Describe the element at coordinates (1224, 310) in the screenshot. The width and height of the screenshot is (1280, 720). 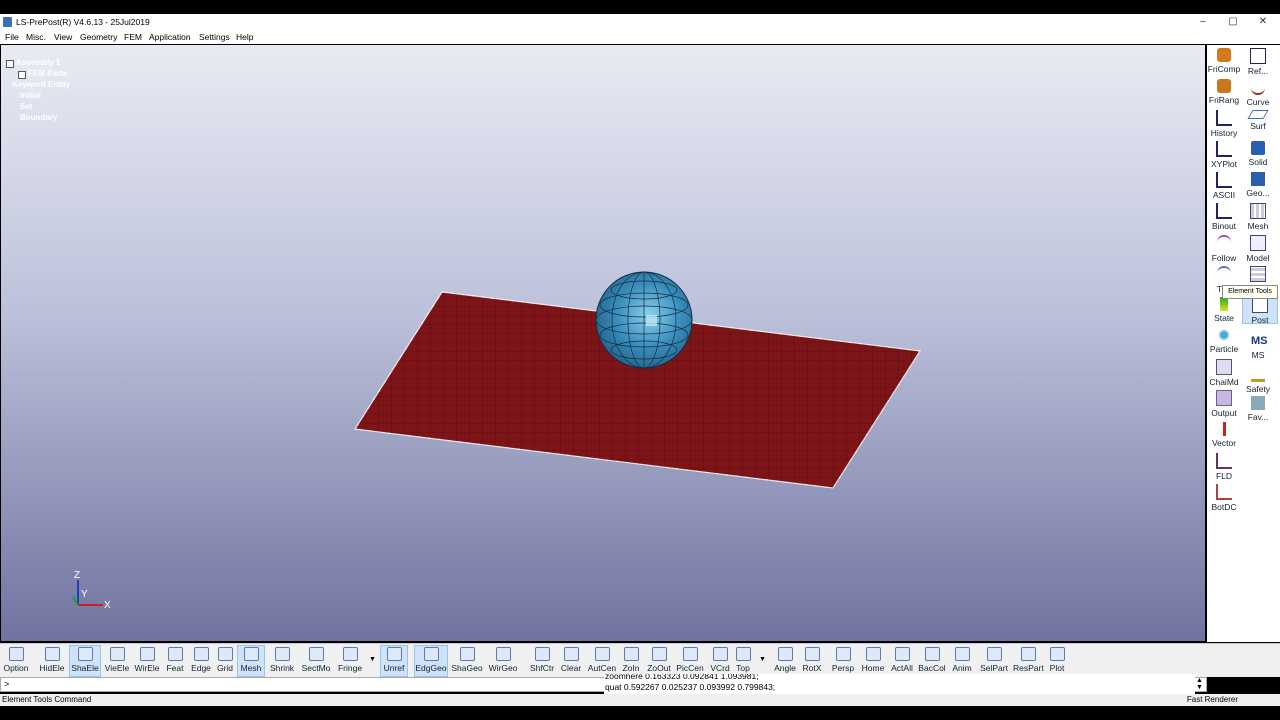
I see `state-button: State` at that location.